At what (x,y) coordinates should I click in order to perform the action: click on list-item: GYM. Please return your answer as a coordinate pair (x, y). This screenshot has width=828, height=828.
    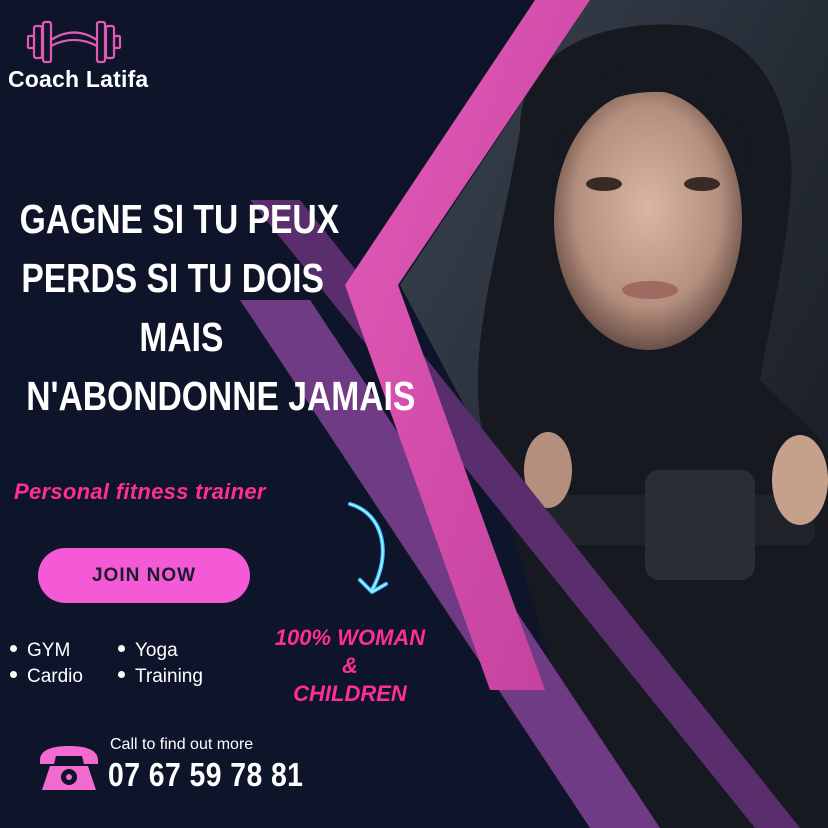
    Looking at the image, I should click on (40, 651).